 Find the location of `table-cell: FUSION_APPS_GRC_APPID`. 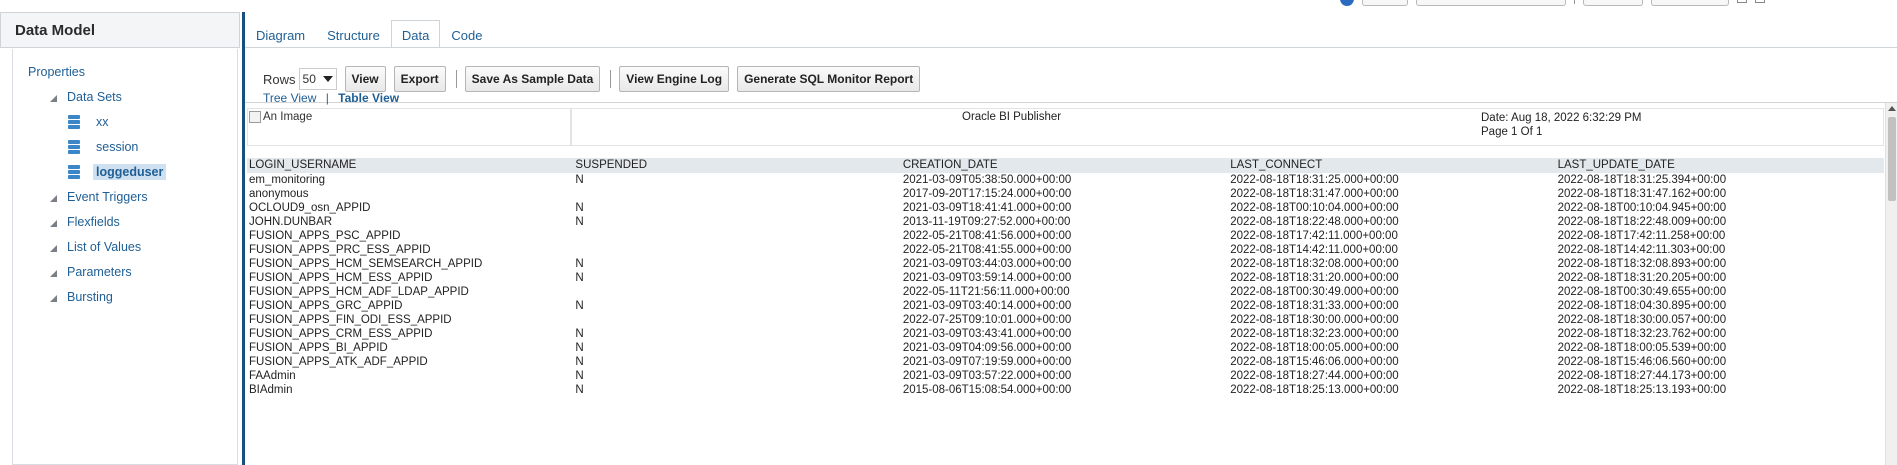

table-cell: FUSION_APPS_GRC_APPID is located at coordinates (326, 306).